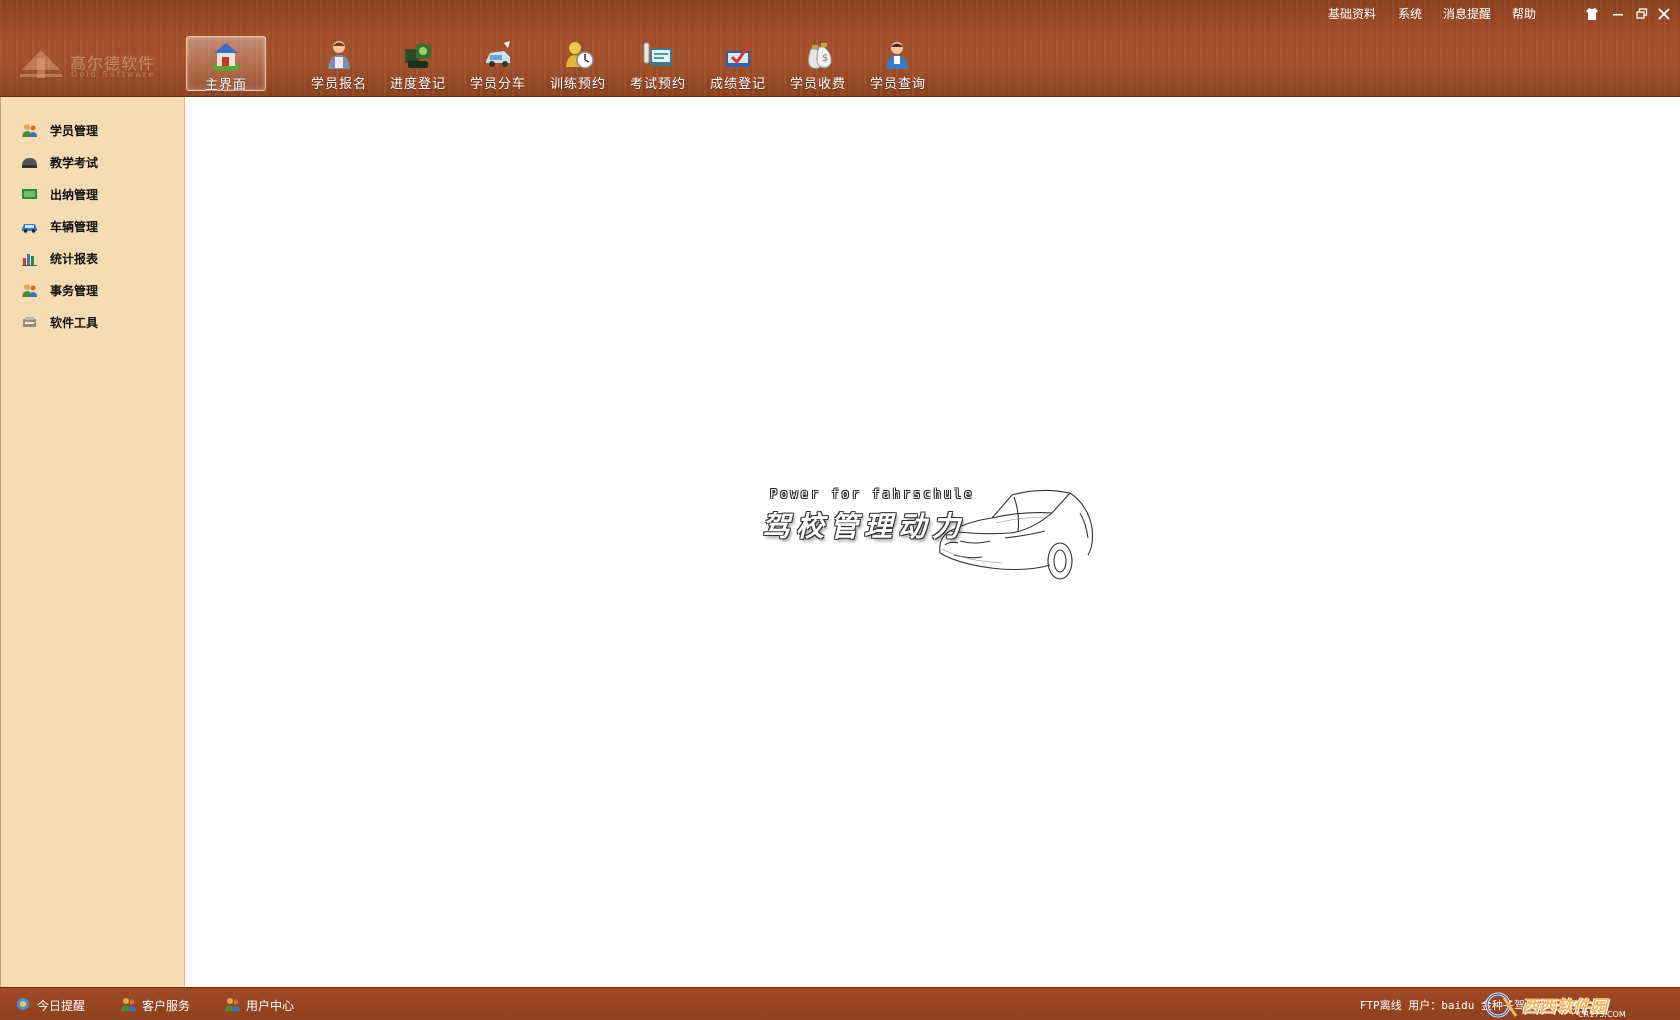 This screenshot has height=1020, width=1680. I want to click on sidebar-item-label: 学员管理, so click(74, 131).